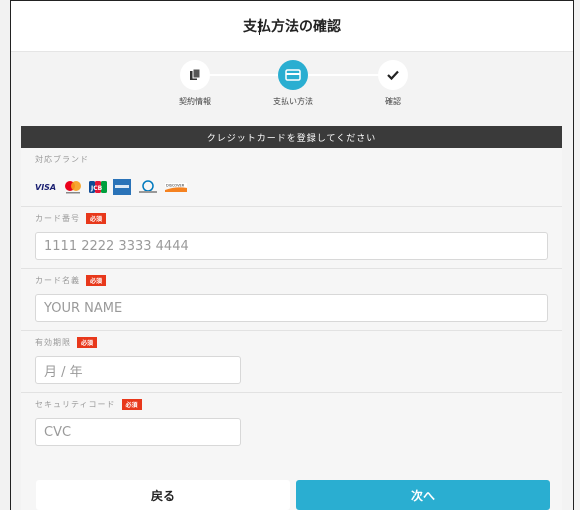  I want to click on discover-logo-icon: DISCOVER, so click(176, 187).